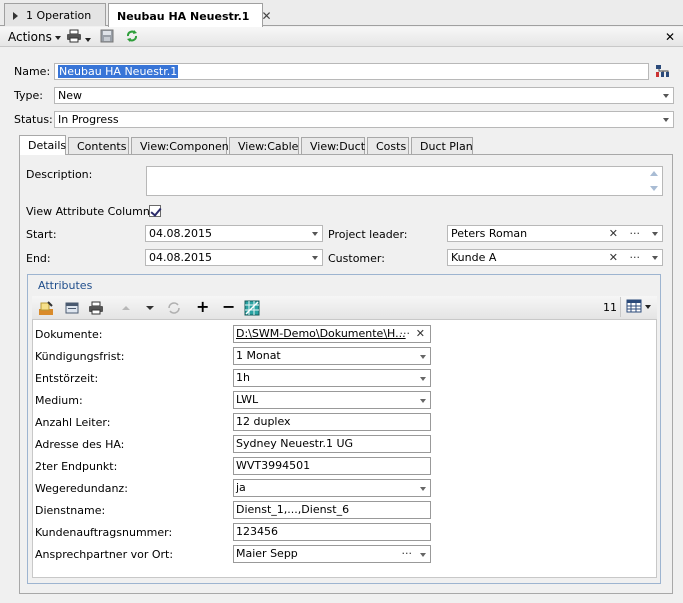  What do you see at coordinates (67, 378) in the screenshot?
I see `attr-label-entstoerzeit: Entstörzeit:` at bounding box center [67, 378].